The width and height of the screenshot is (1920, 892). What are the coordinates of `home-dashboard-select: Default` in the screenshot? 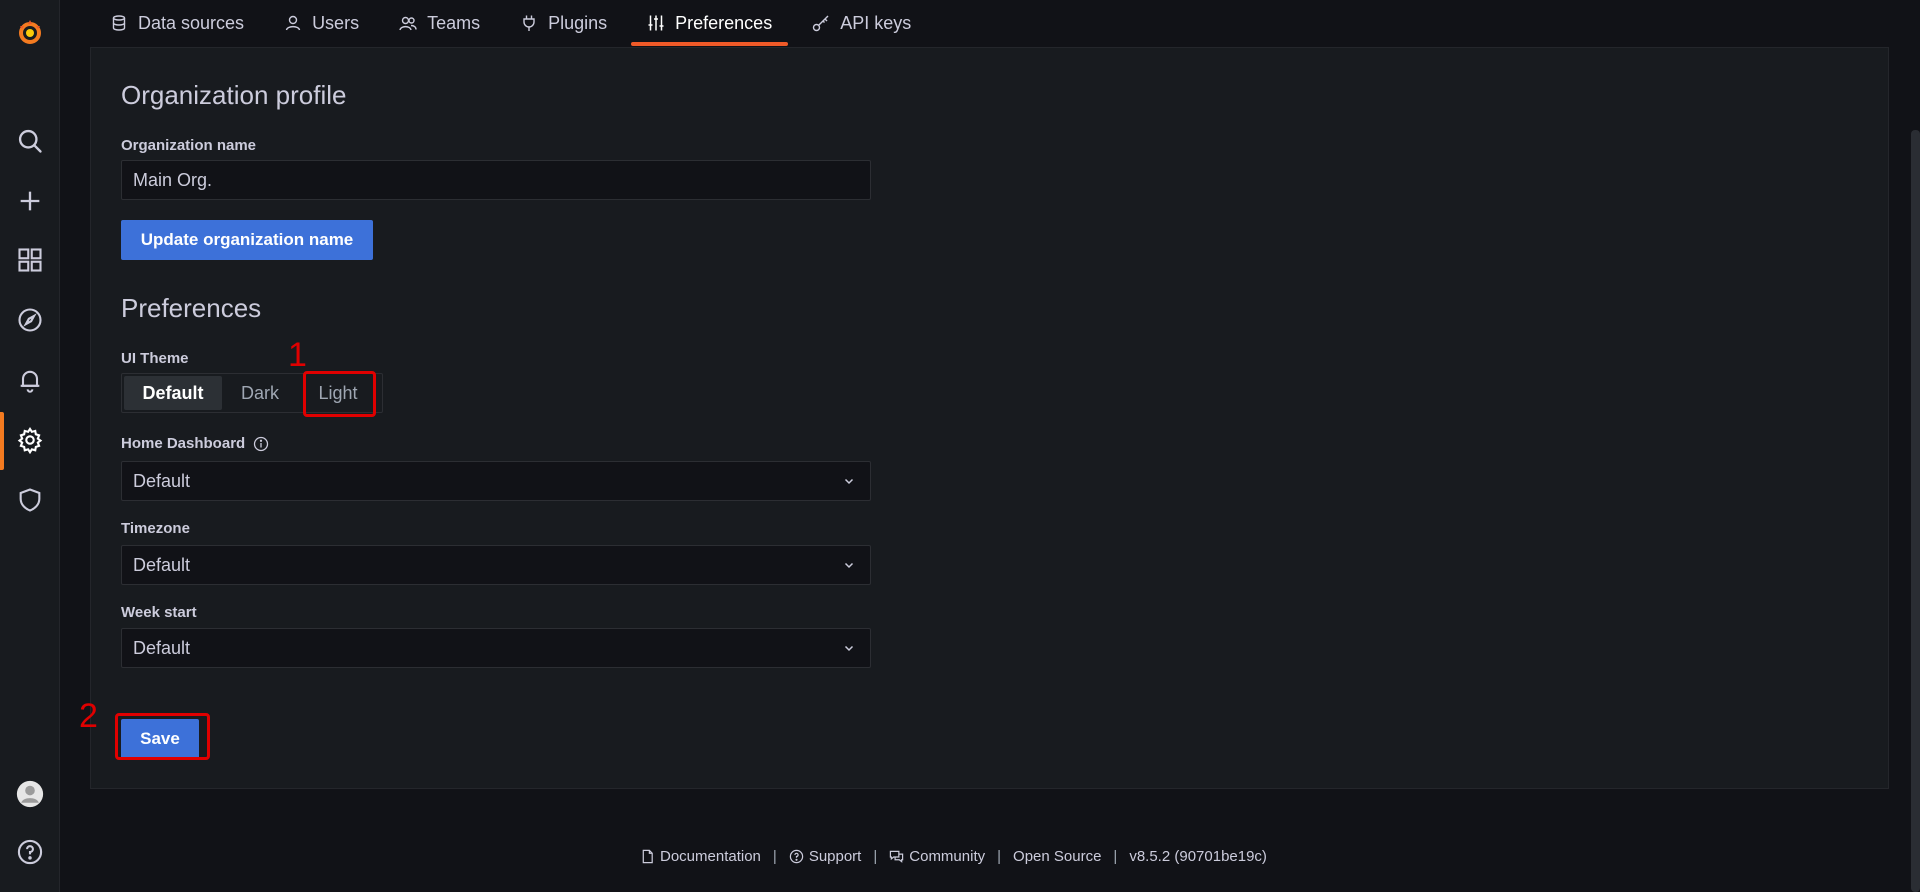 It's located at (496, 481).